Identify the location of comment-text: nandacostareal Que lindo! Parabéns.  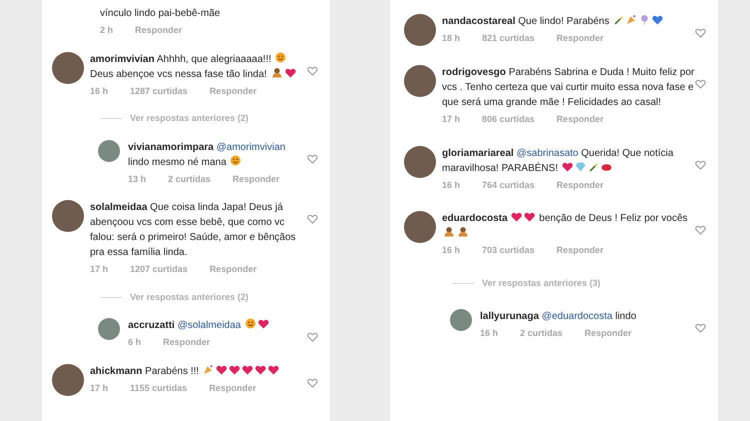
(568, 21).